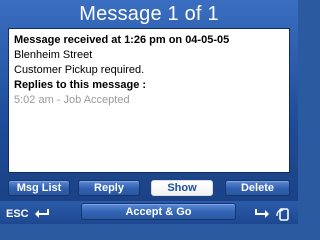  I want to click on message-body: Customer Pickup required., so click(79, 70).